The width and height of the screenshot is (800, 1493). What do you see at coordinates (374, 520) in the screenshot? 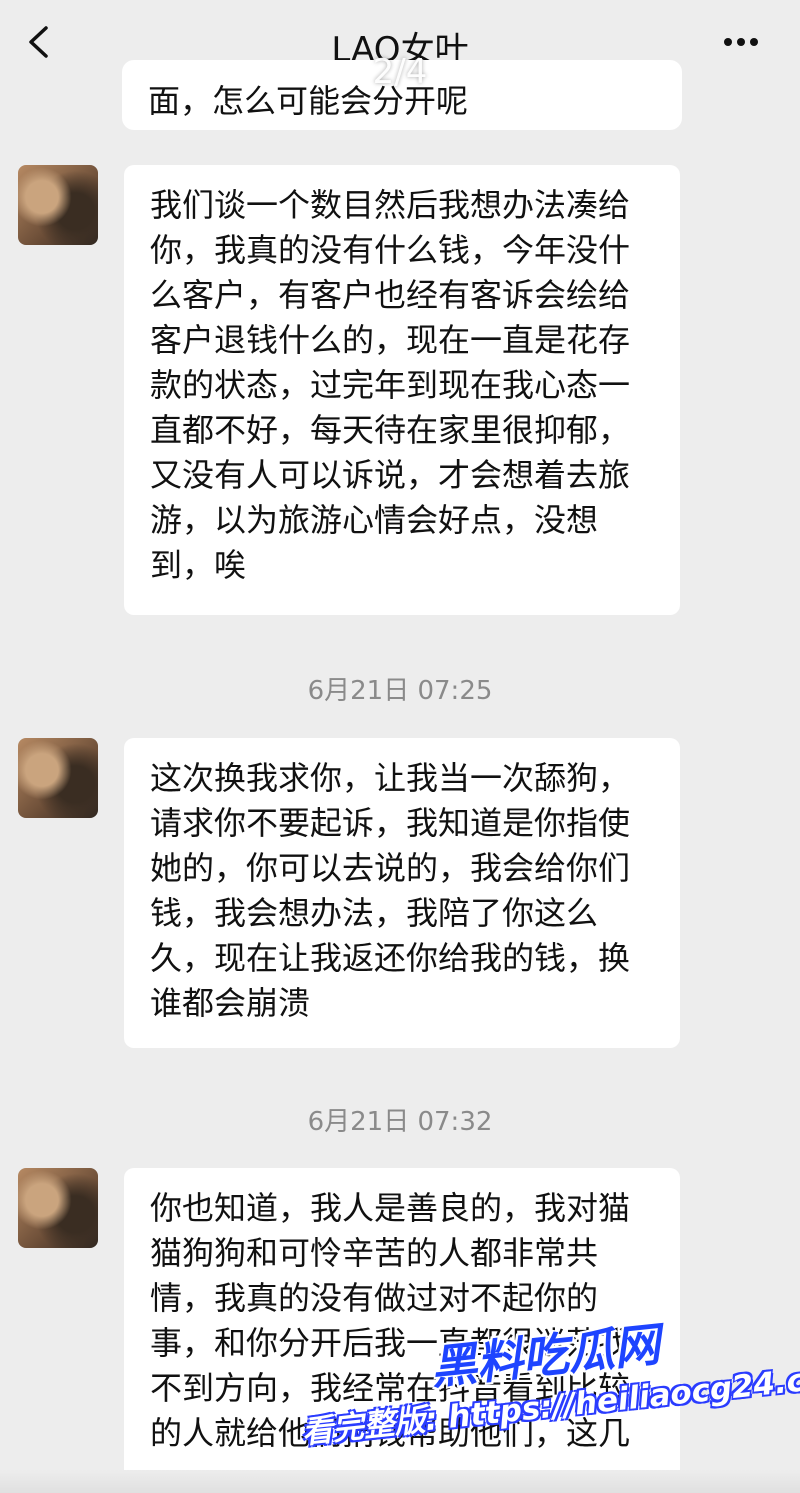
I see `message-line: 游，以为旅游心情会好点，没想` at bounding box center [374, 520].